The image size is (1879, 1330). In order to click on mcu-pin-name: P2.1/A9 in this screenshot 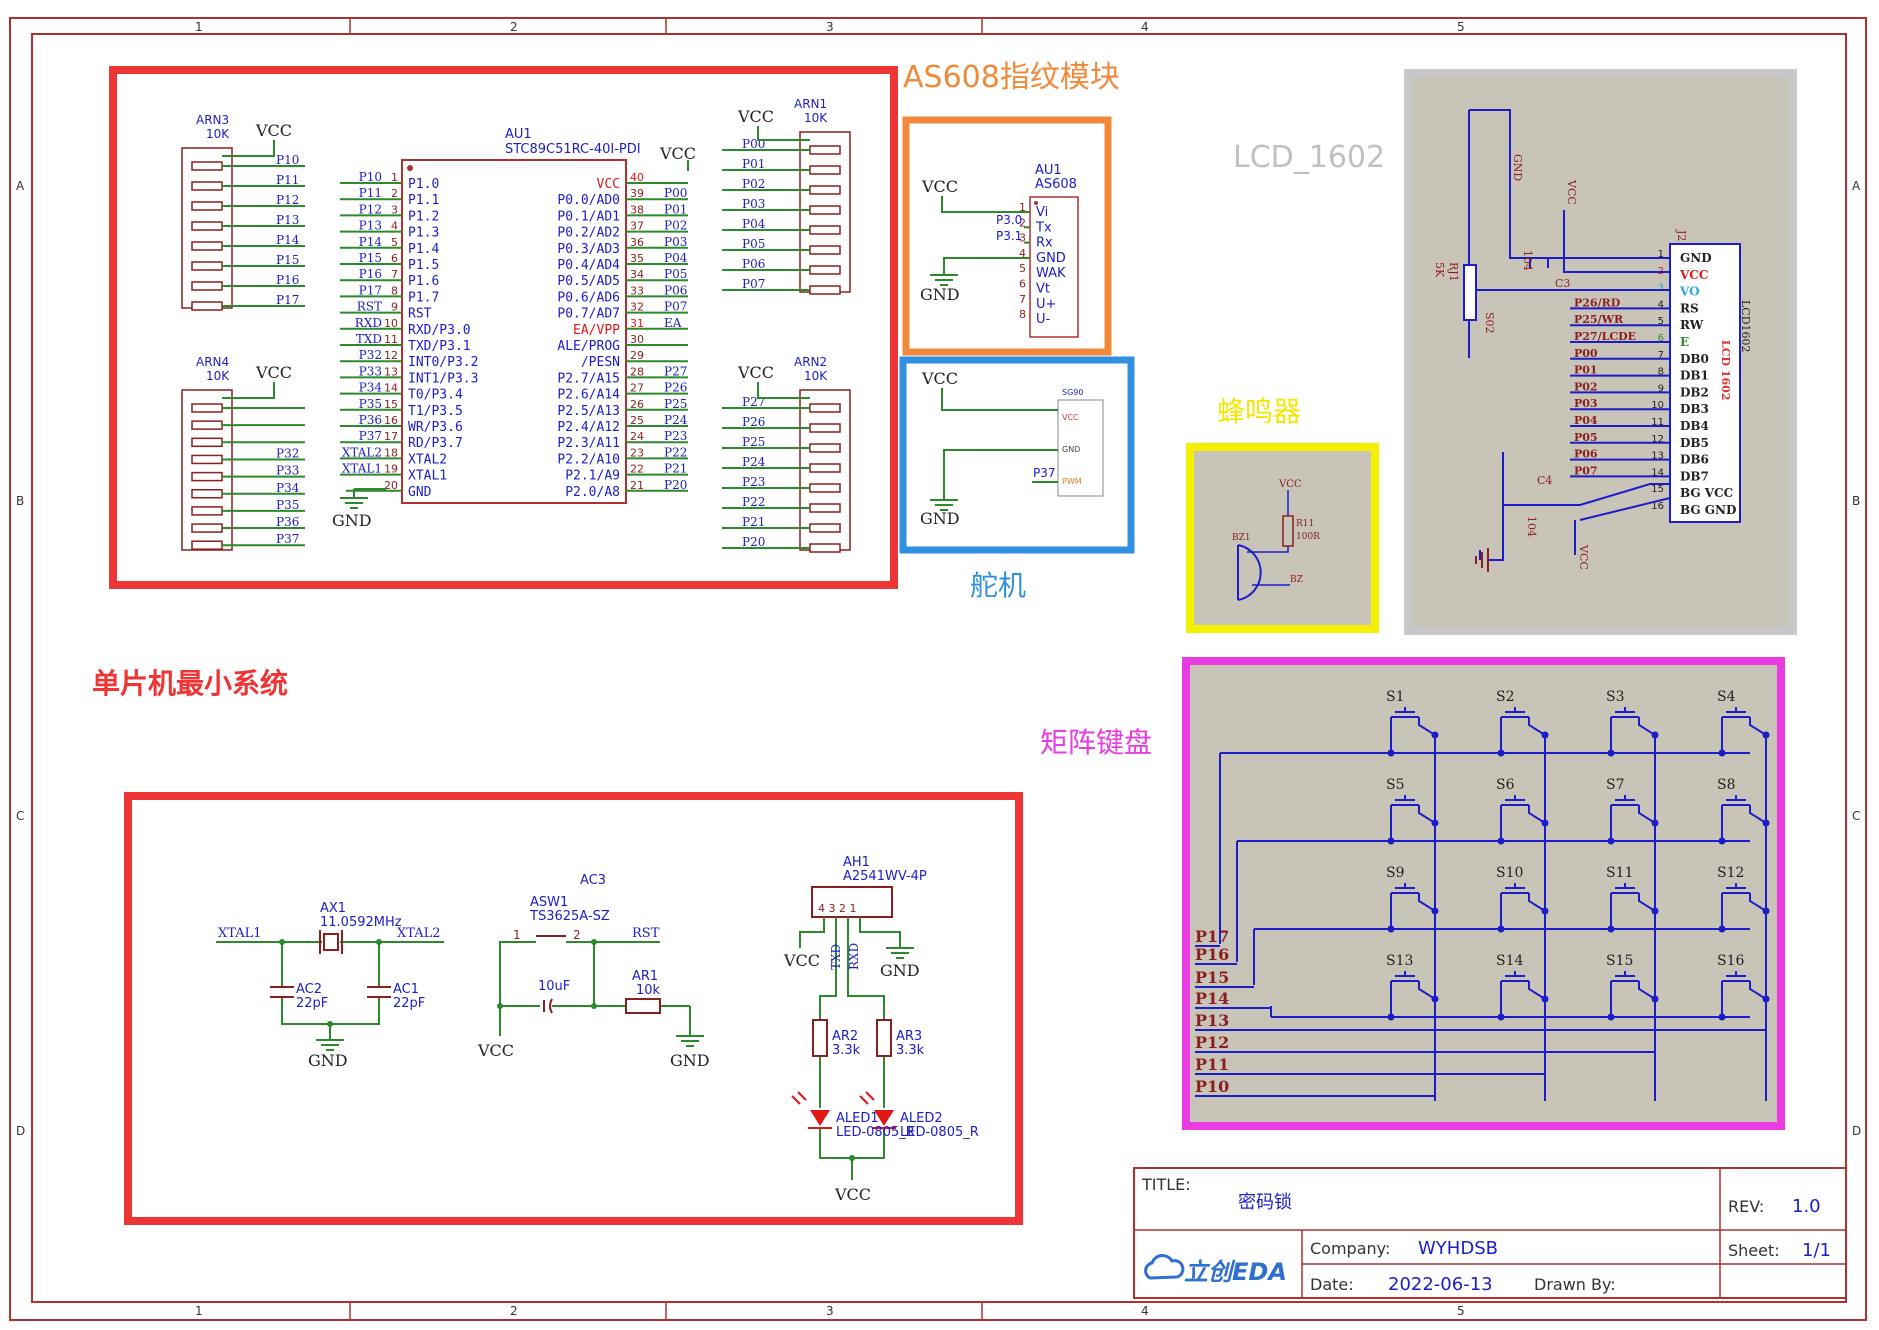, I will do `click(592, 476)`.